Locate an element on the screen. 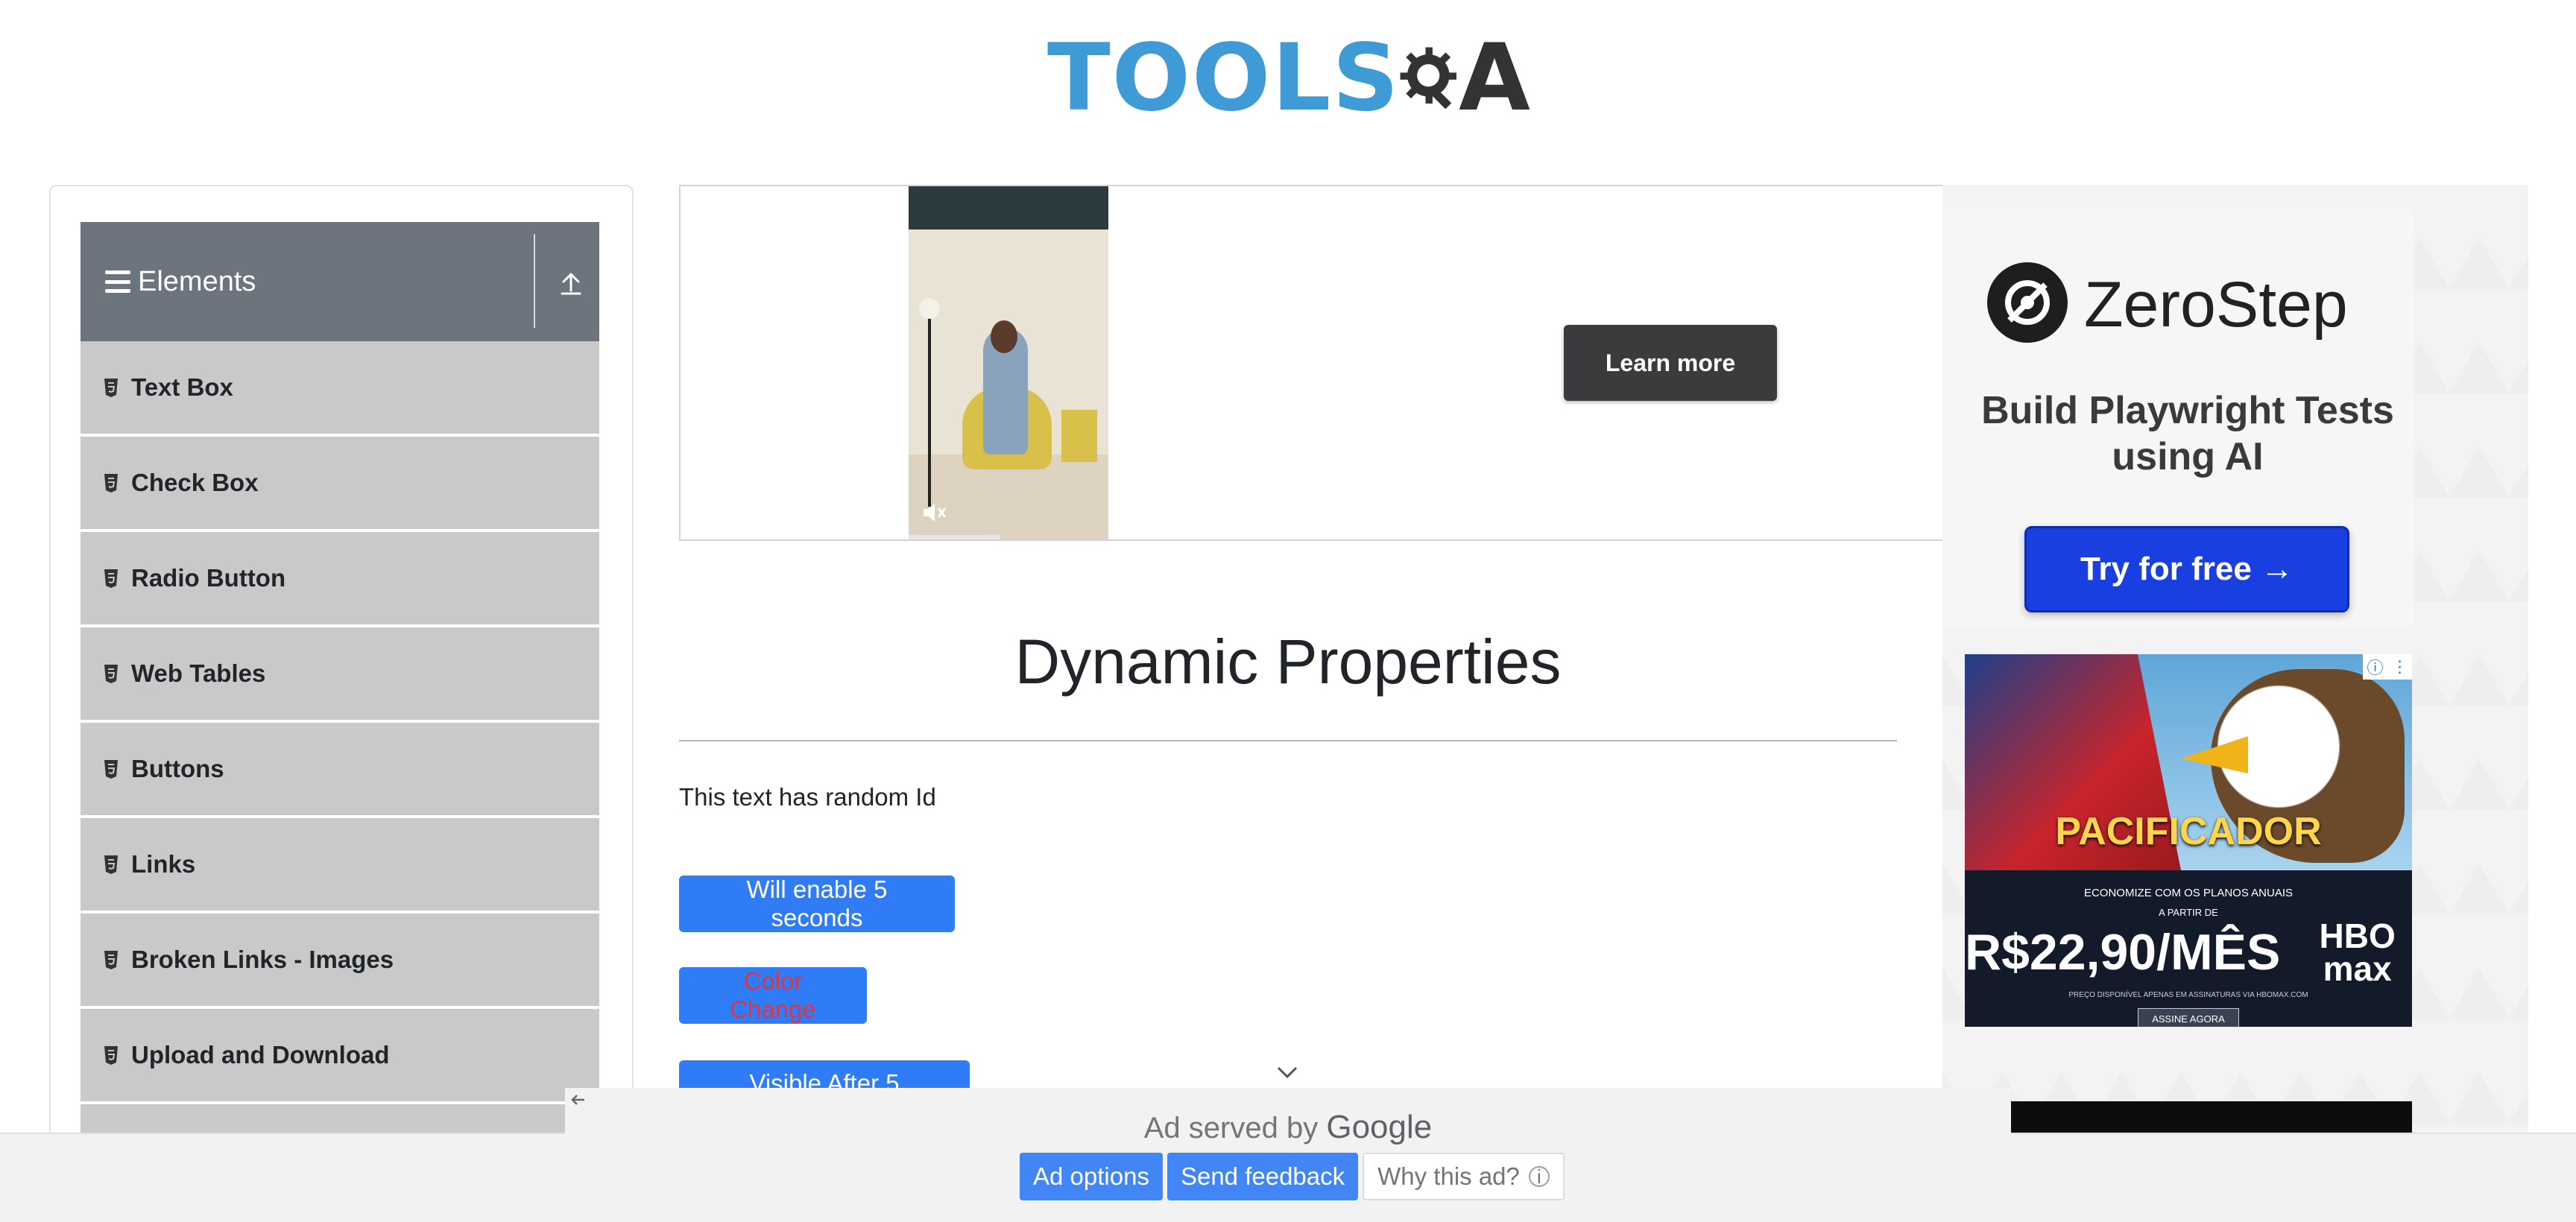 The image size is (2576, 1222). random-id-text: This text has random Id is located at coordinates (808, 797).